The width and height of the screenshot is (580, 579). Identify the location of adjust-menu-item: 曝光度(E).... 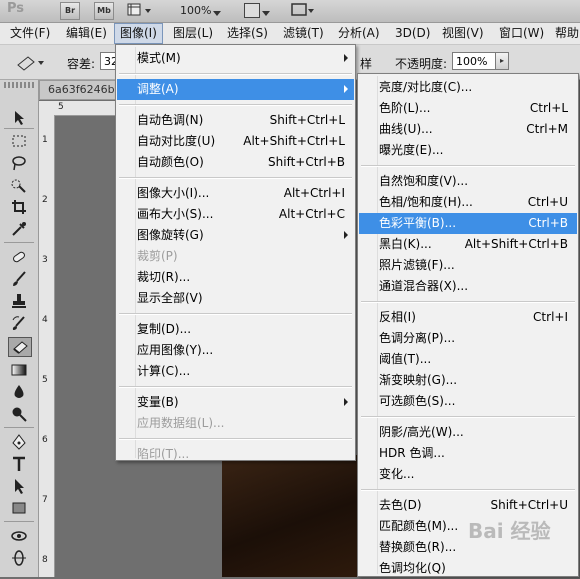
(468, 150).